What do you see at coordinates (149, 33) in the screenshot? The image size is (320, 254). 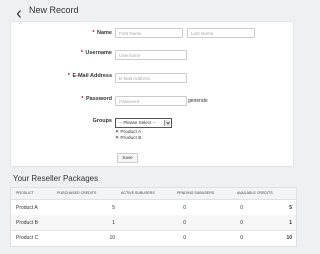 I see `first-name-input` at bounding box center [149, 33].